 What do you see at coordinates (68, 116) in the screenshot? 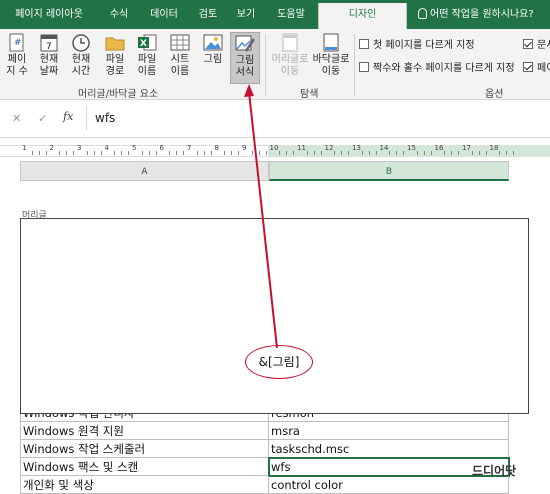
I see `insert-function-button: fx` at bounding box center [68, 116].